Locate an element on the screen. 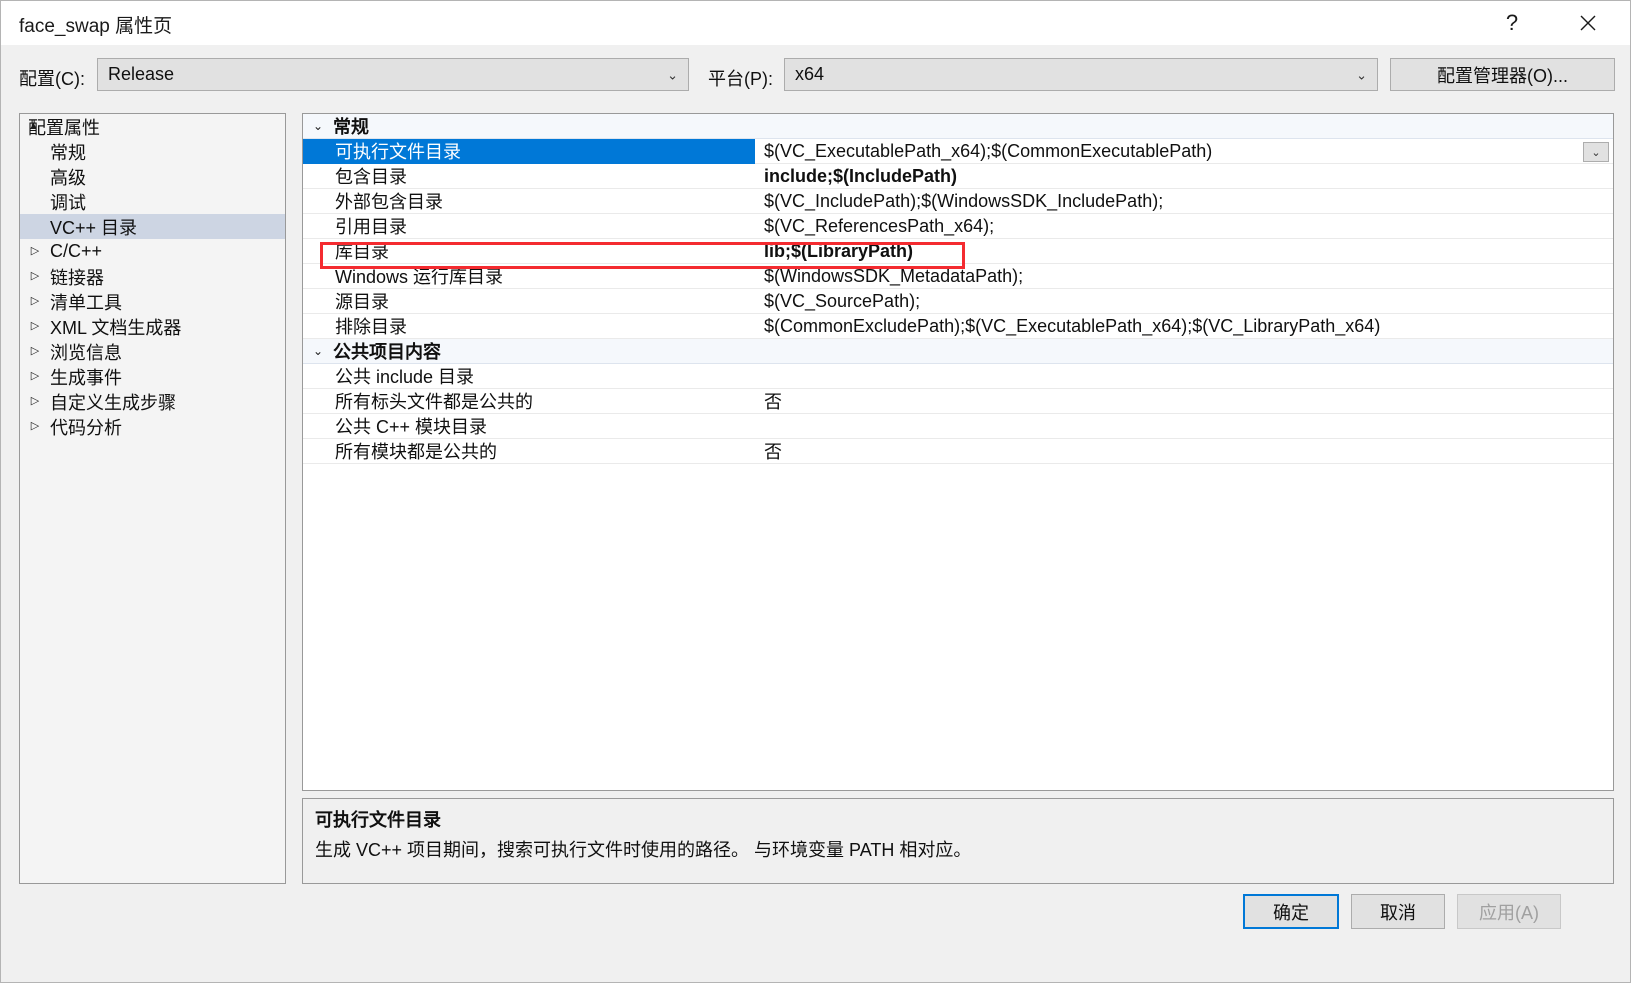 This screenshot has width=1631, height=983. tree-item-label: VC++ 目录 is located at coordinates (94, 227).